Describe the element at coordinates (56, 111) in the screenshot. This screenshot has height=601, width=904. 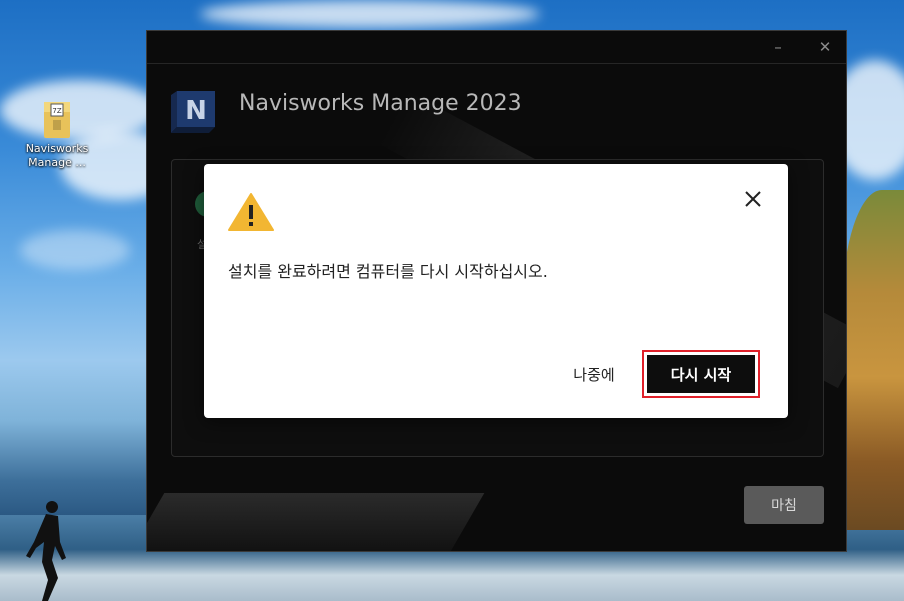
I see `svg-text: 7Z` at that location.